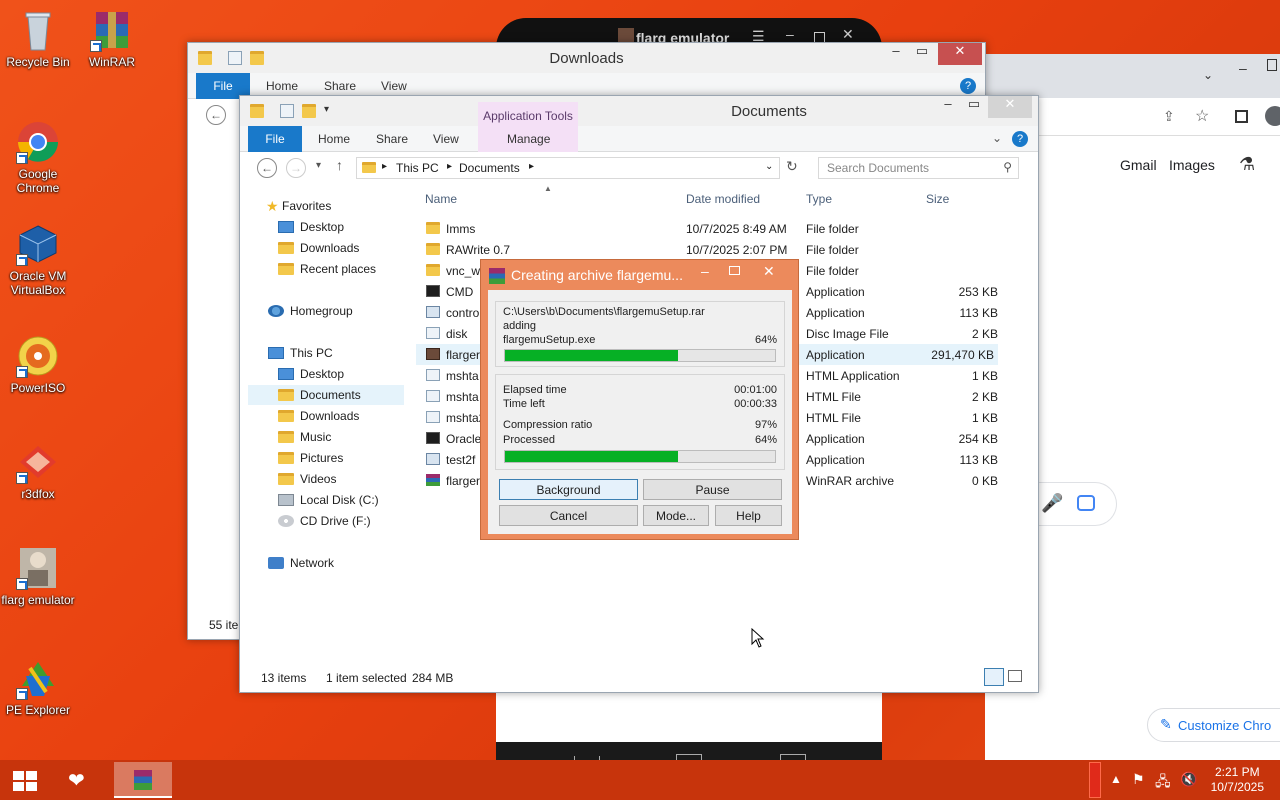  I want to click on forward-button: →, so click(296, 168).